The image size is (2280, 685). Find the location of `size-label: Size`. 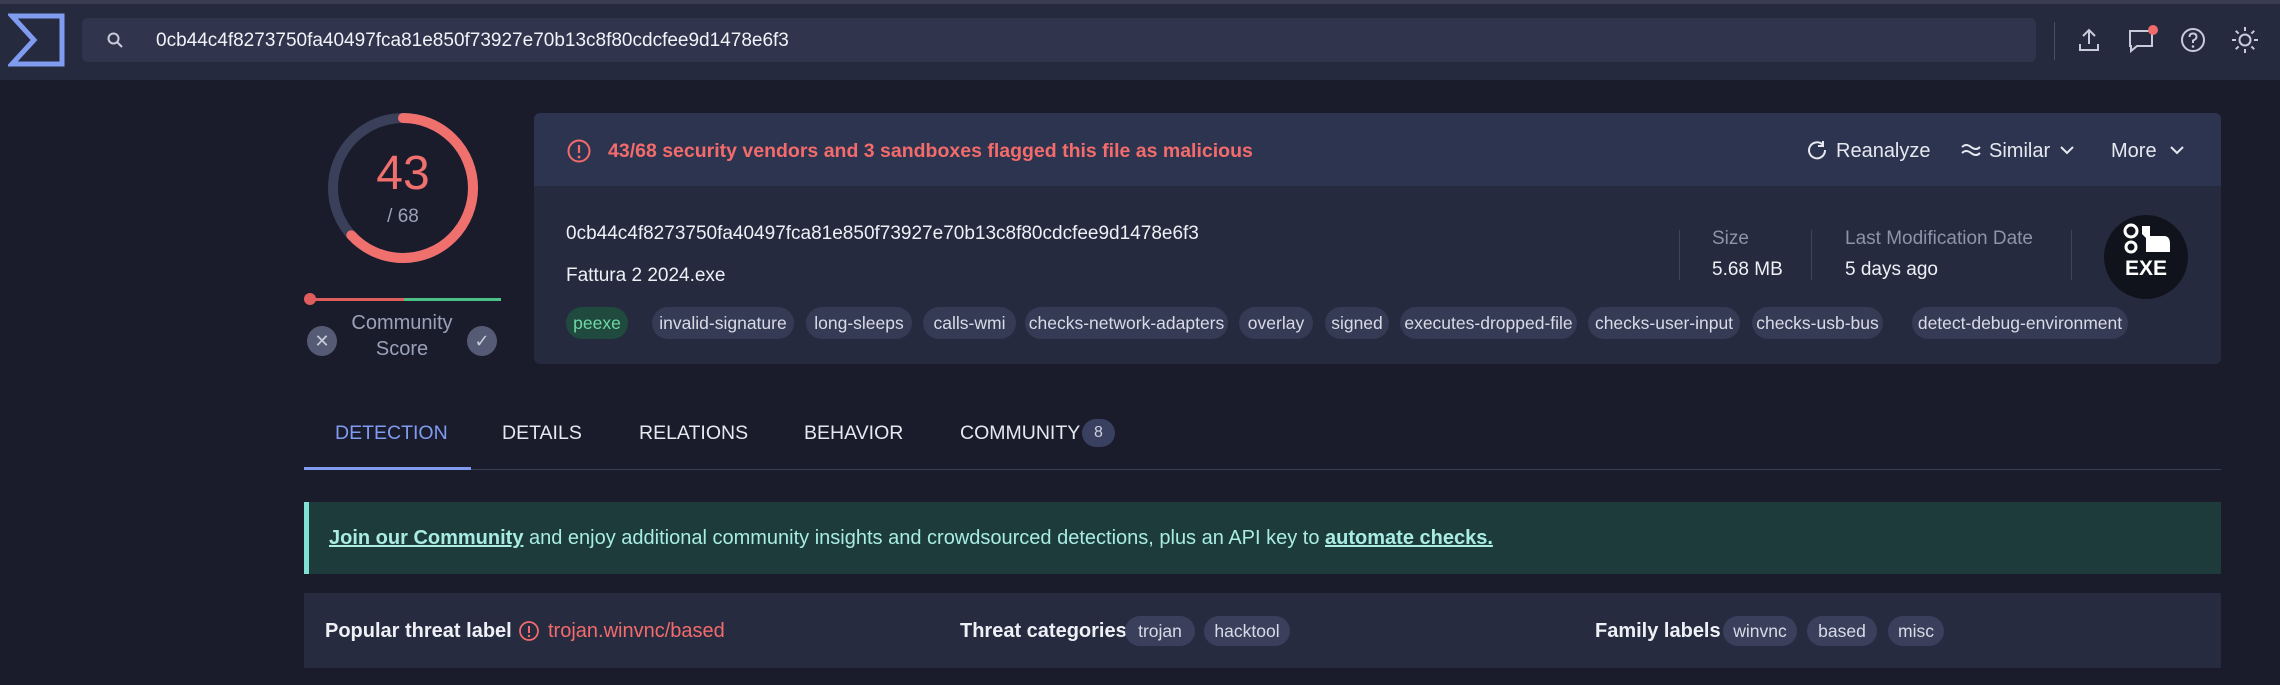

size-label: Size is located at coordinates (1730, 238).